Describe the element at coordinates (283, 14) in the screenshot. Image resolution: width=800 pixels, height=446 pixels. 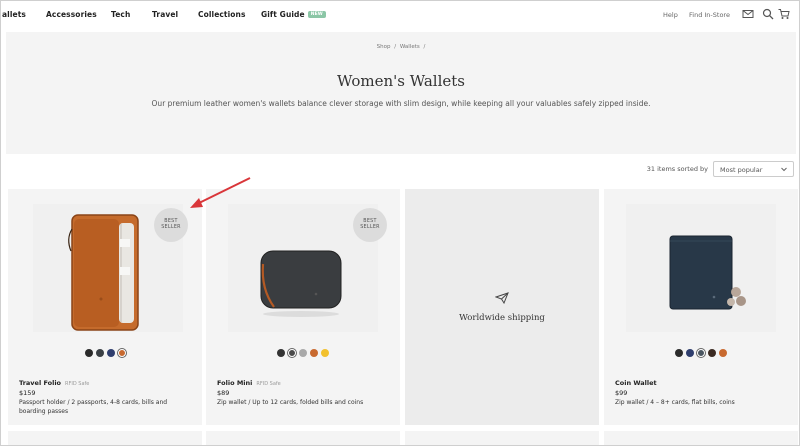
I see `gift-guide-label: Gift Guide` at that location.